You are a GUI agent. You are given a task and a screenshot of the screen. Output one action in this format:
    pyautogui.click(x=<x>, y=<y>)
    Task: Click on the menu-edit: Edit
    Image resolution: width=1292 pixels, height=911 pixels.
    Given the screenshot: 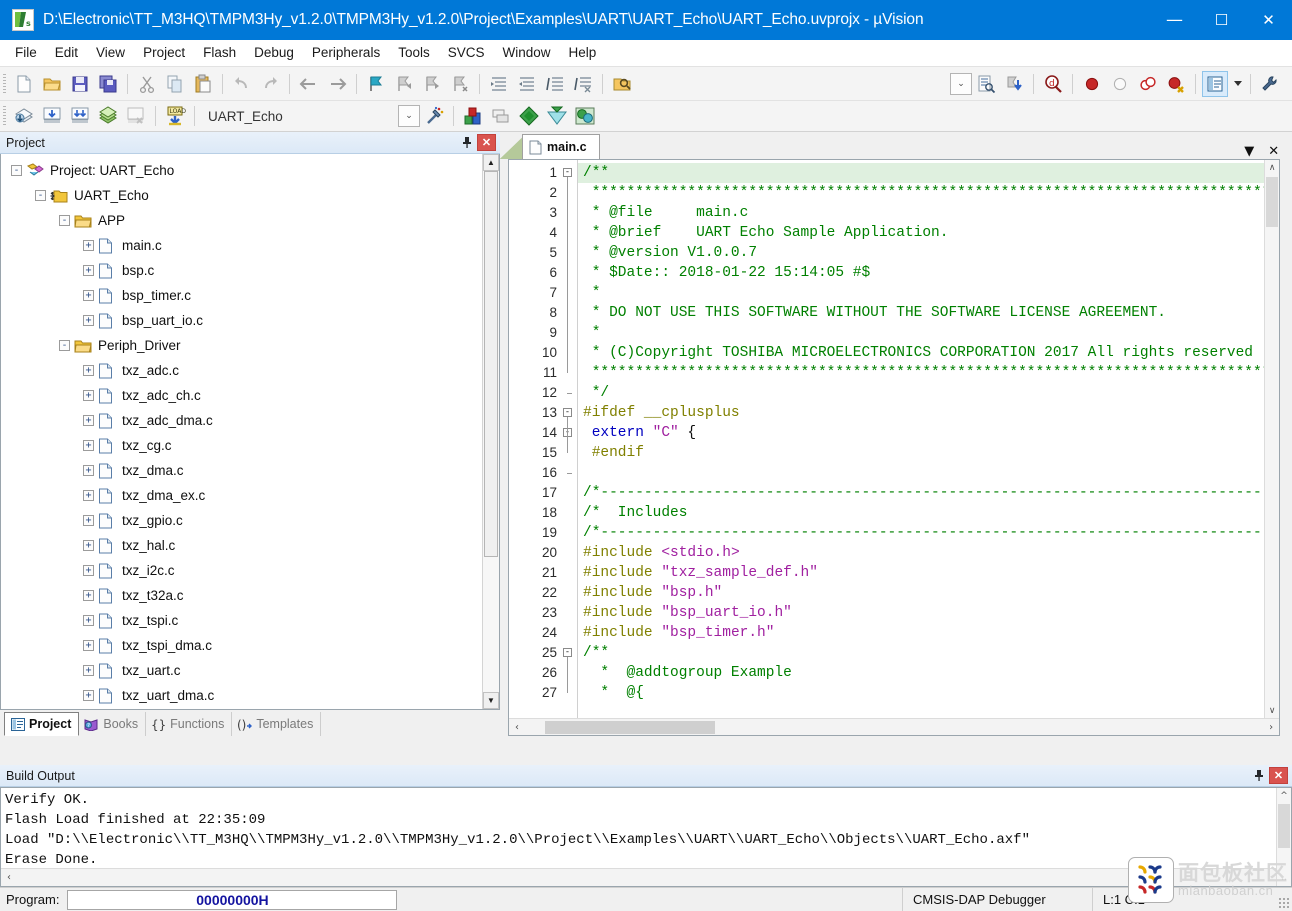 What is the action you would take?
    pyautogui.click(x=66, y=52)
    